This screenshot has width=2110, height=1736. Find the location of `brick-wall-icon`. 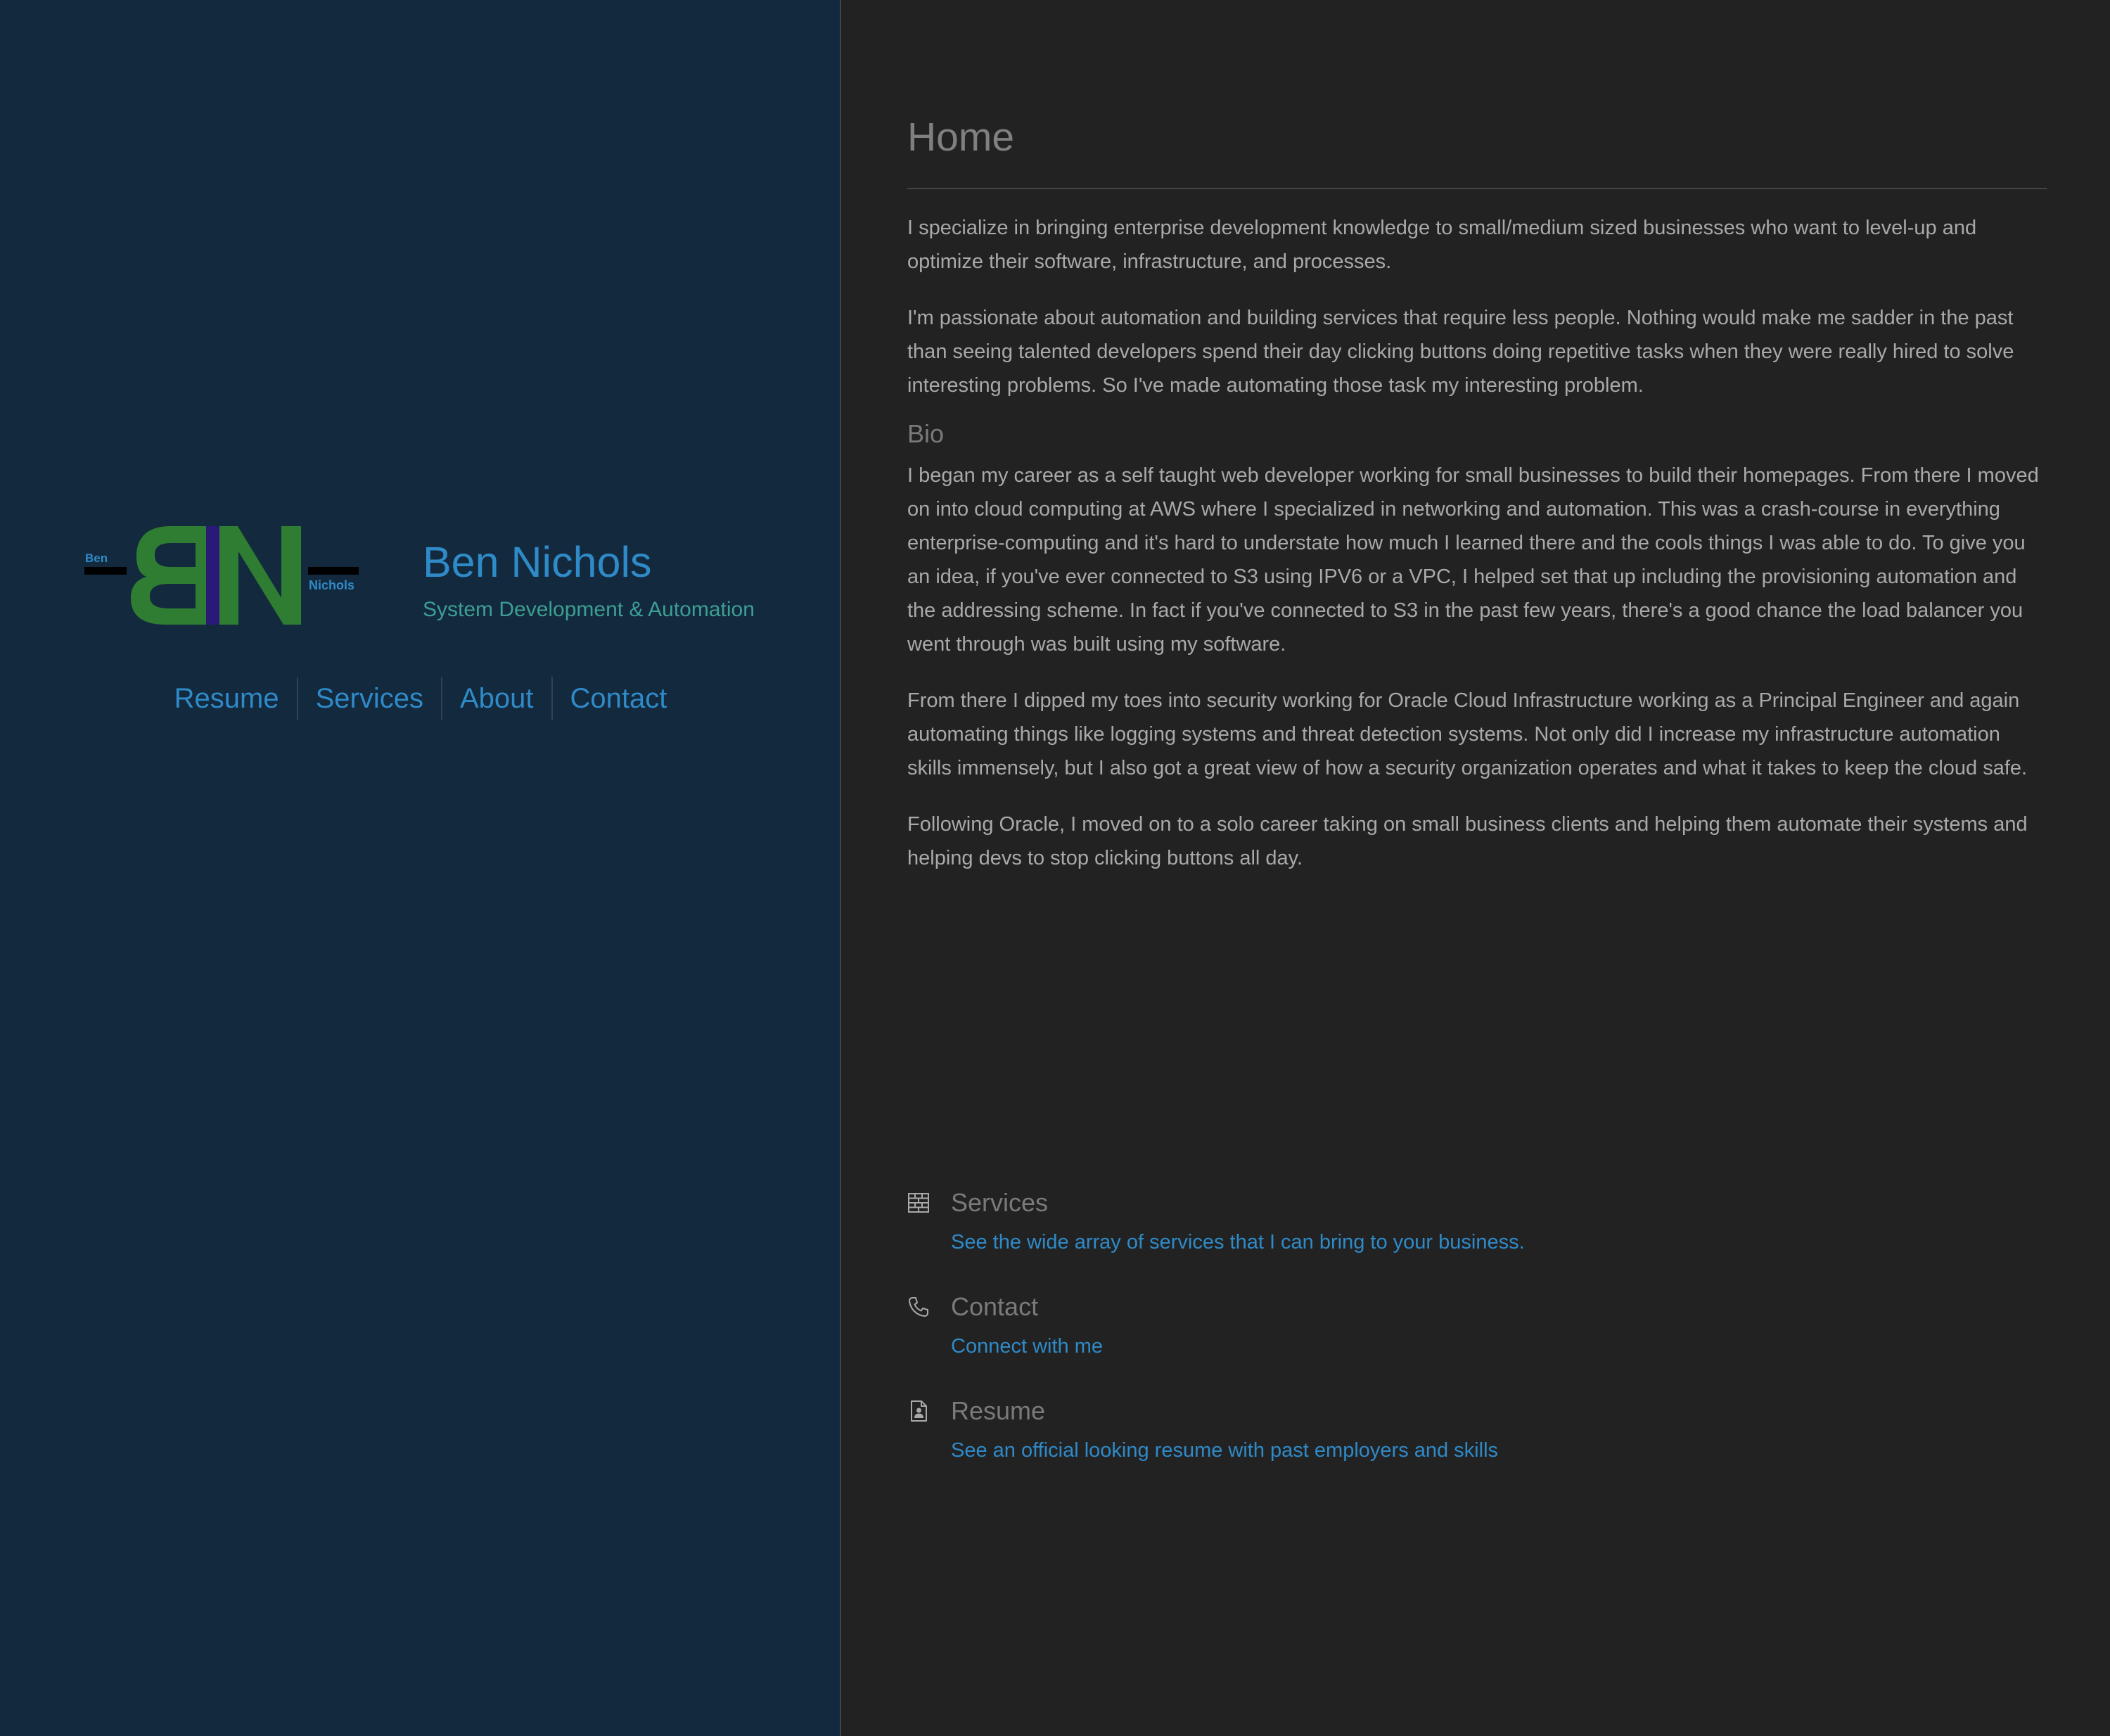

brick-wall-icon is located at coordinates (919, 1203).